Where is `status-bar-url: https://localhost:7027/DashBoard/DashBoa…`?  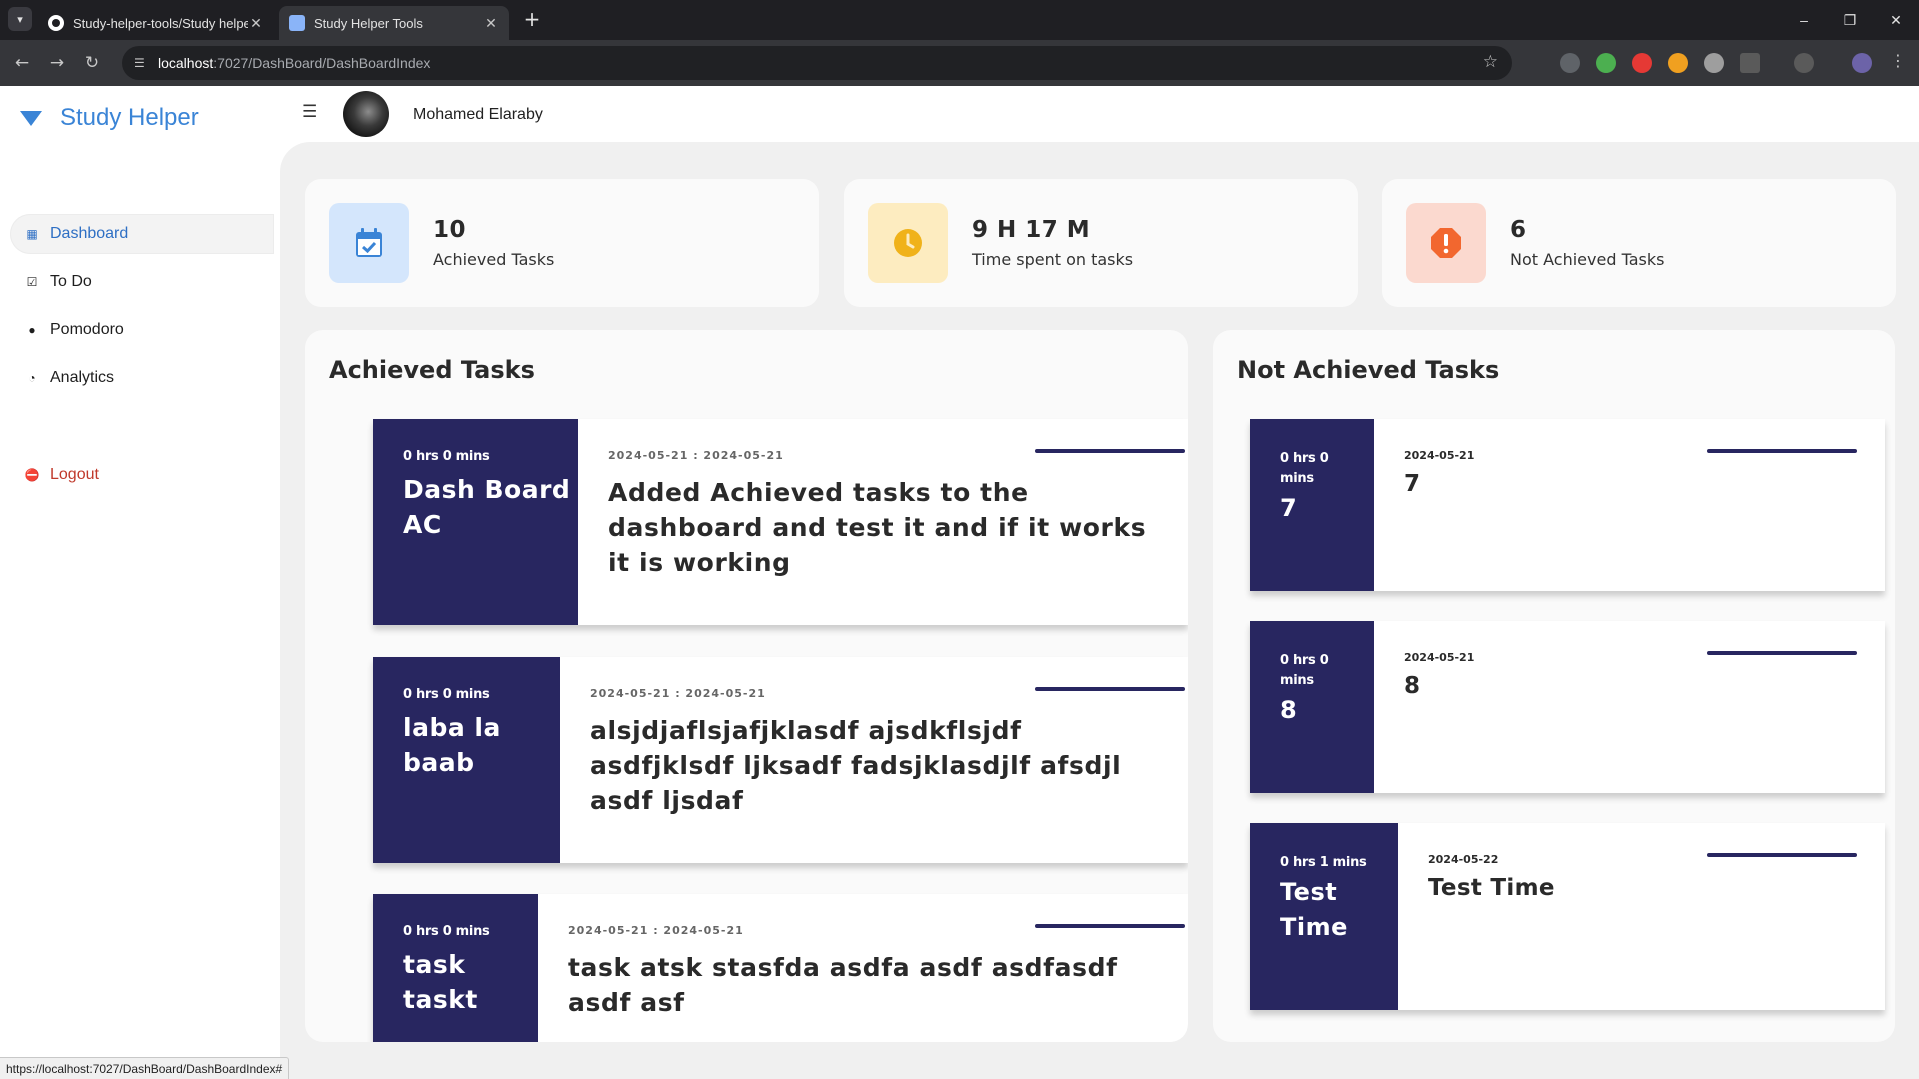 status-bar-url: https://localhost:7027/DashBoard/DashBoa… is located at coordinates (145, 1068).